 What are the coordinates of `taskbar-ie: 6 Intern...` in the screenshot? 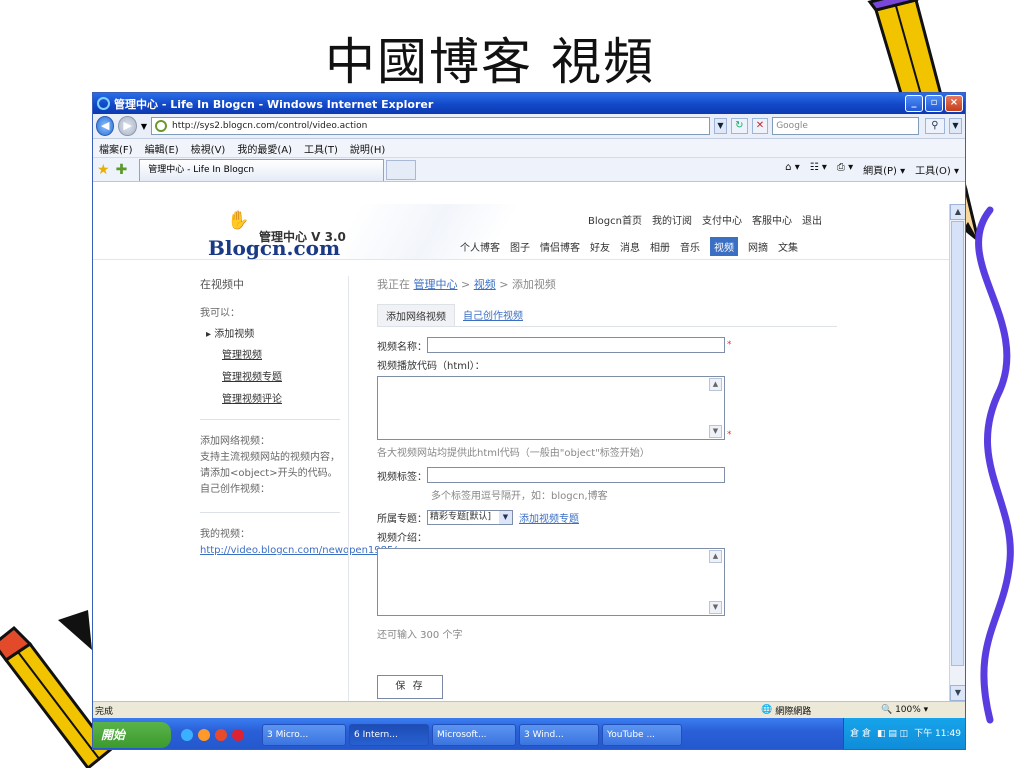 It's located at (389, 734).